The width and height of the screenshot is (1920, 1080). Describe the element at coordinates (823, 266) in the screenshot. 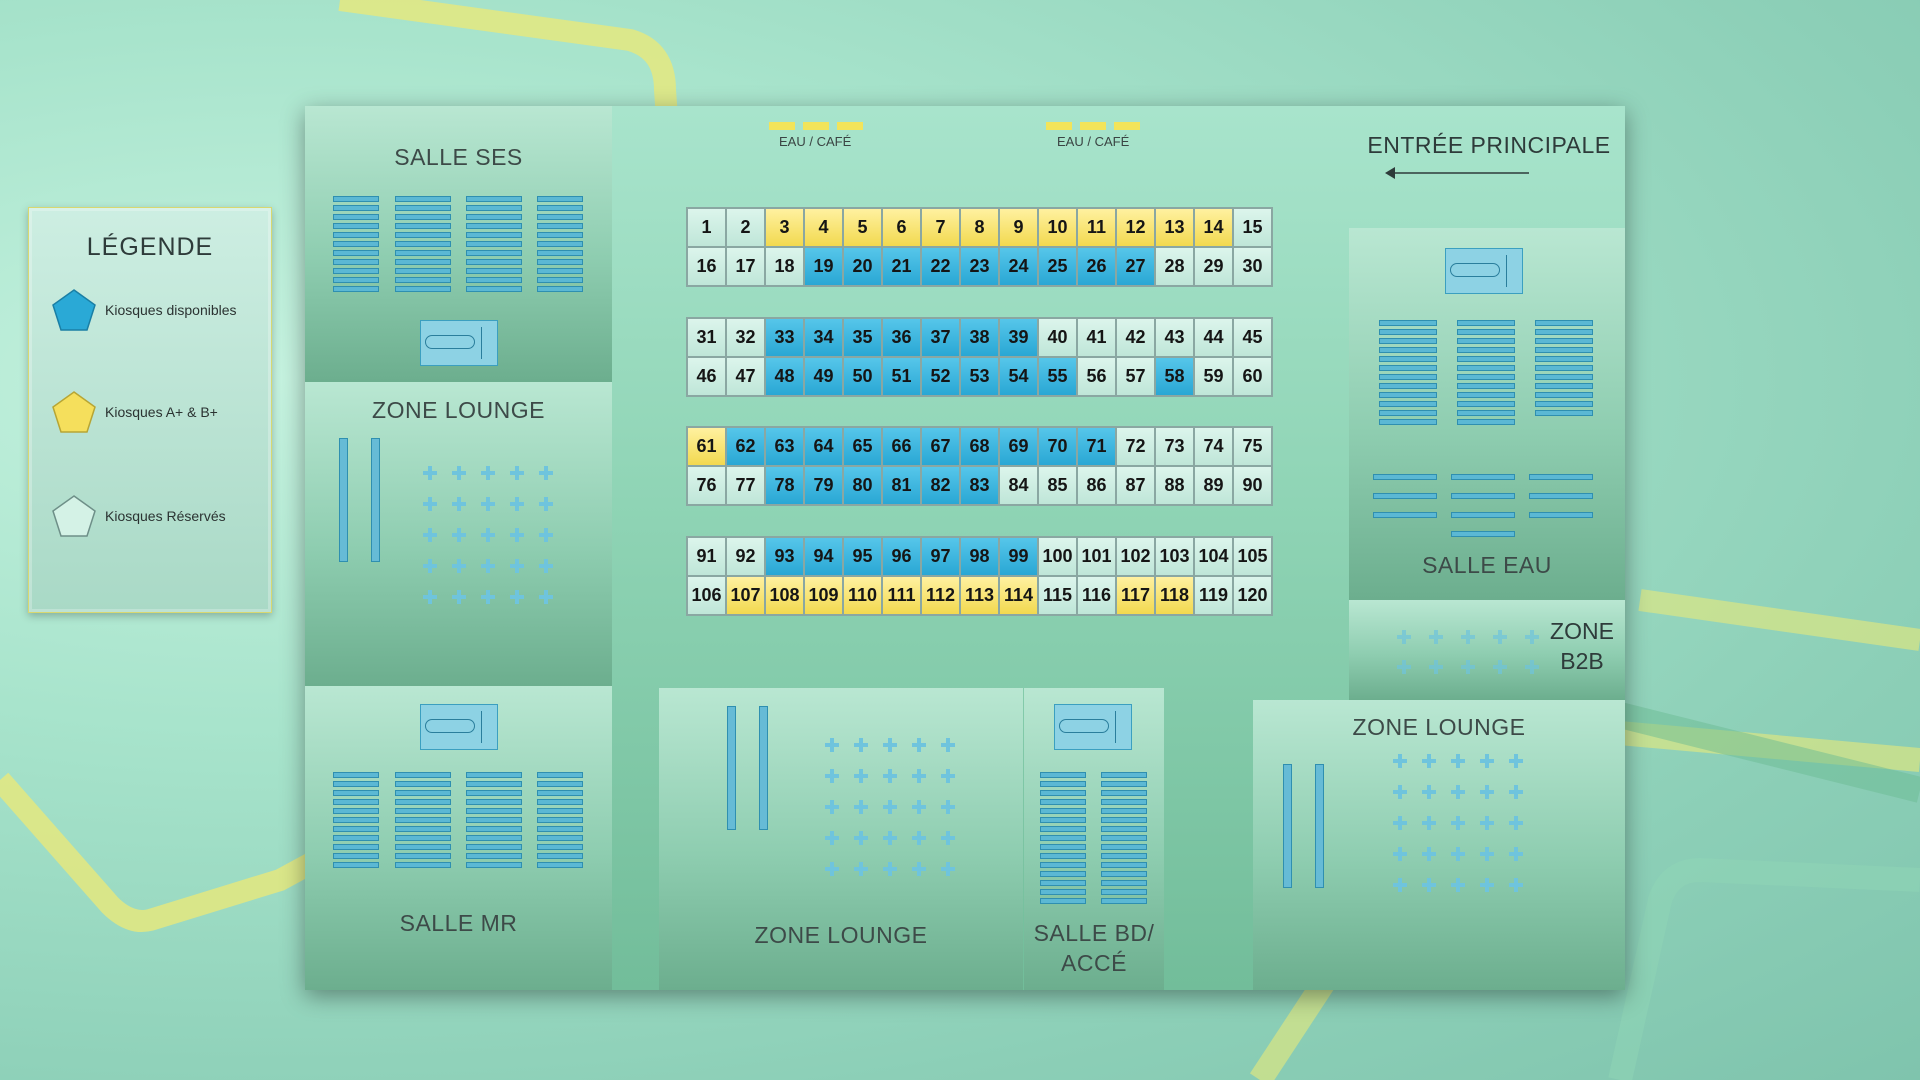

I see `kiosk-19: 19` at that location.